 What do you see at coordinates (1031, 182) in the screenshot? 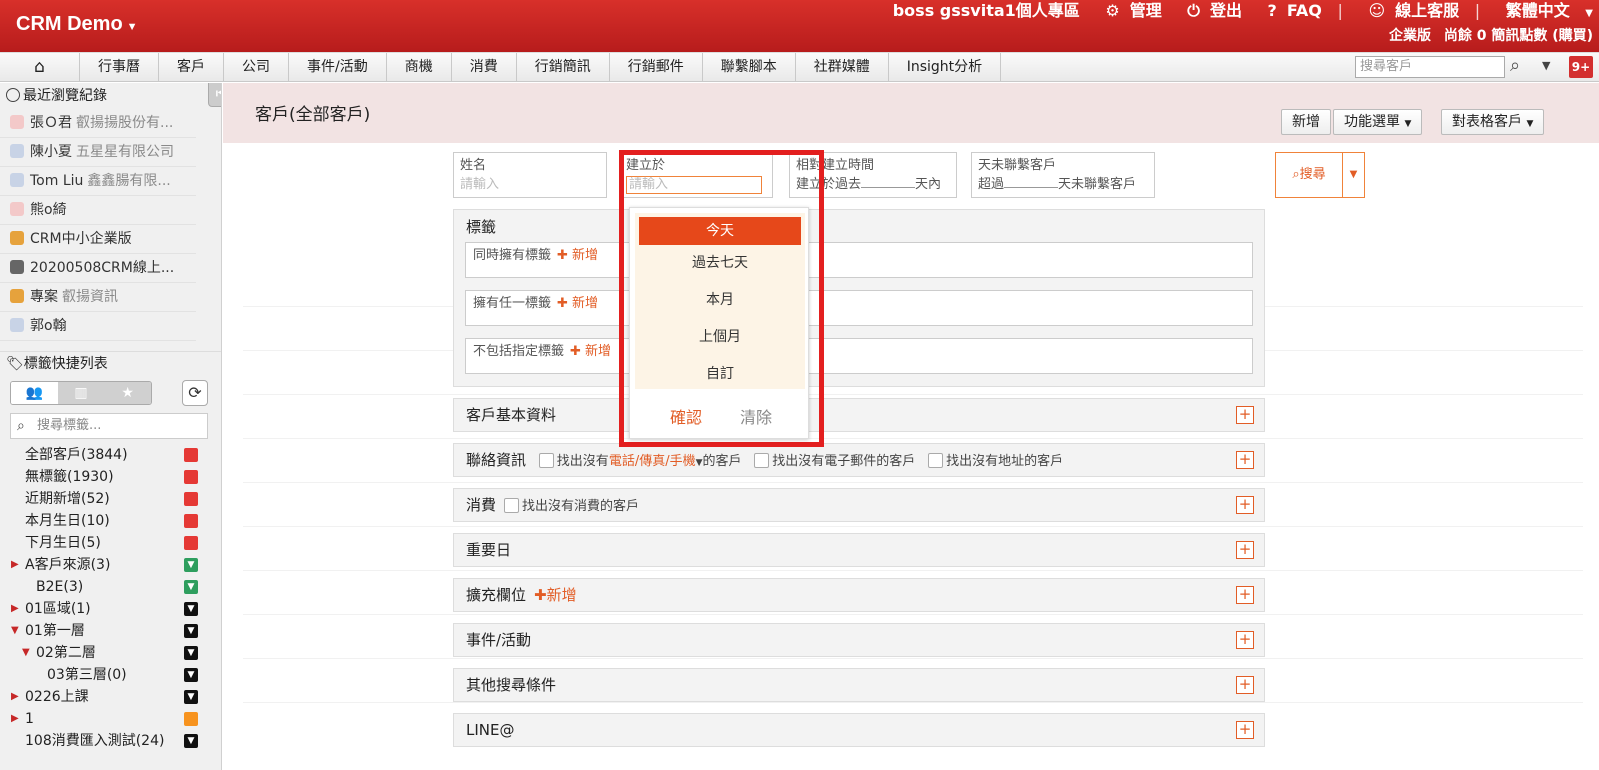
I see `no-contact-days-input` at bounding box center [1031, 182].